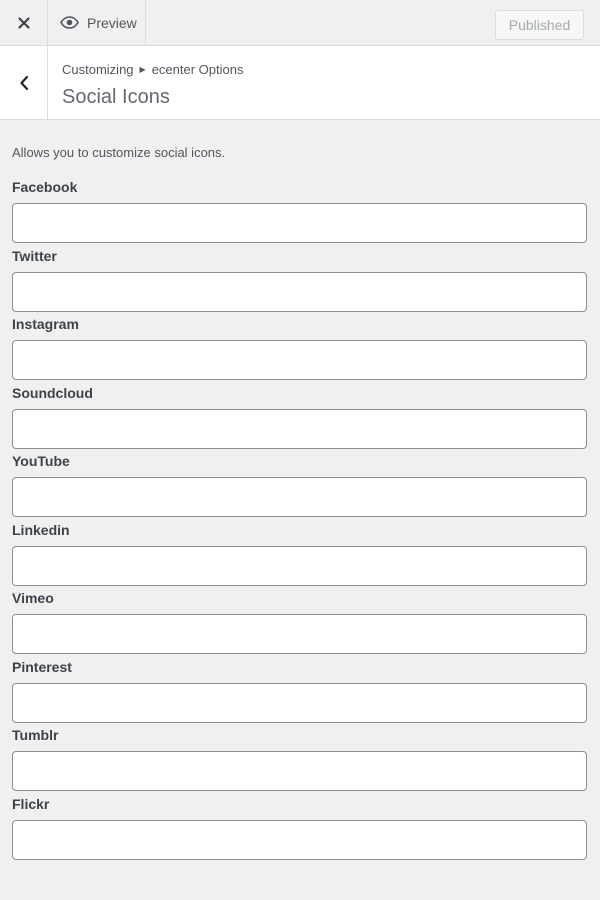 Image resolution: width=600 pixels, height=900 pixels. I want to click on field-pinterest: Pinterest, so click(300, 693).